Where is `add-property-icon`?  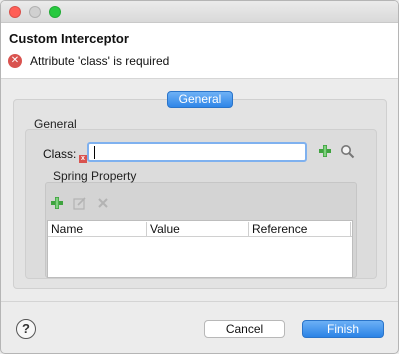 add-property-icon is located at coordinates (57, 204).